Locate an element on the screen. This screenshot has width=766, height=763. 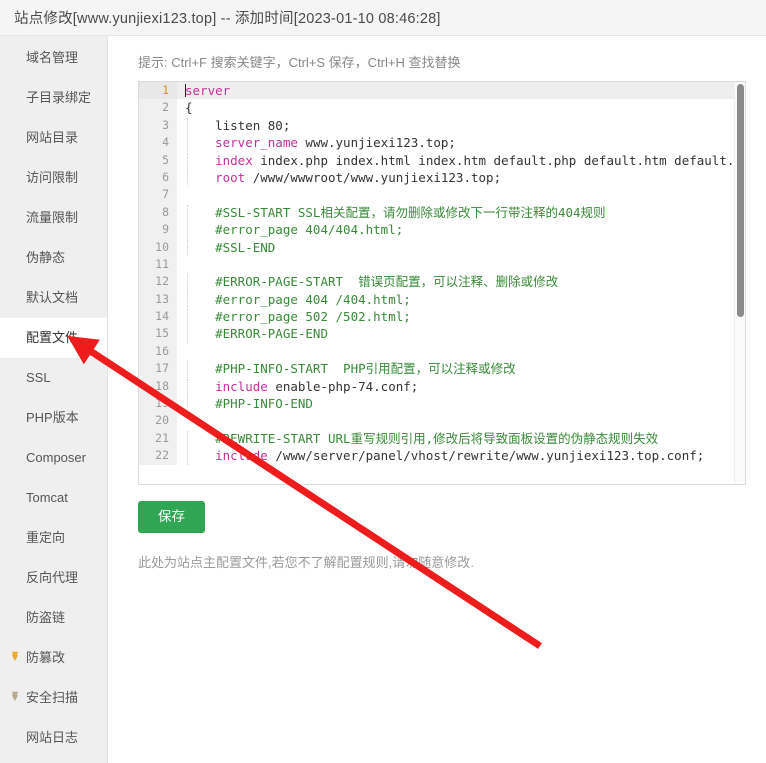
sidebar-item-label: 子目录绑定 is located at coordinates (59, 97).